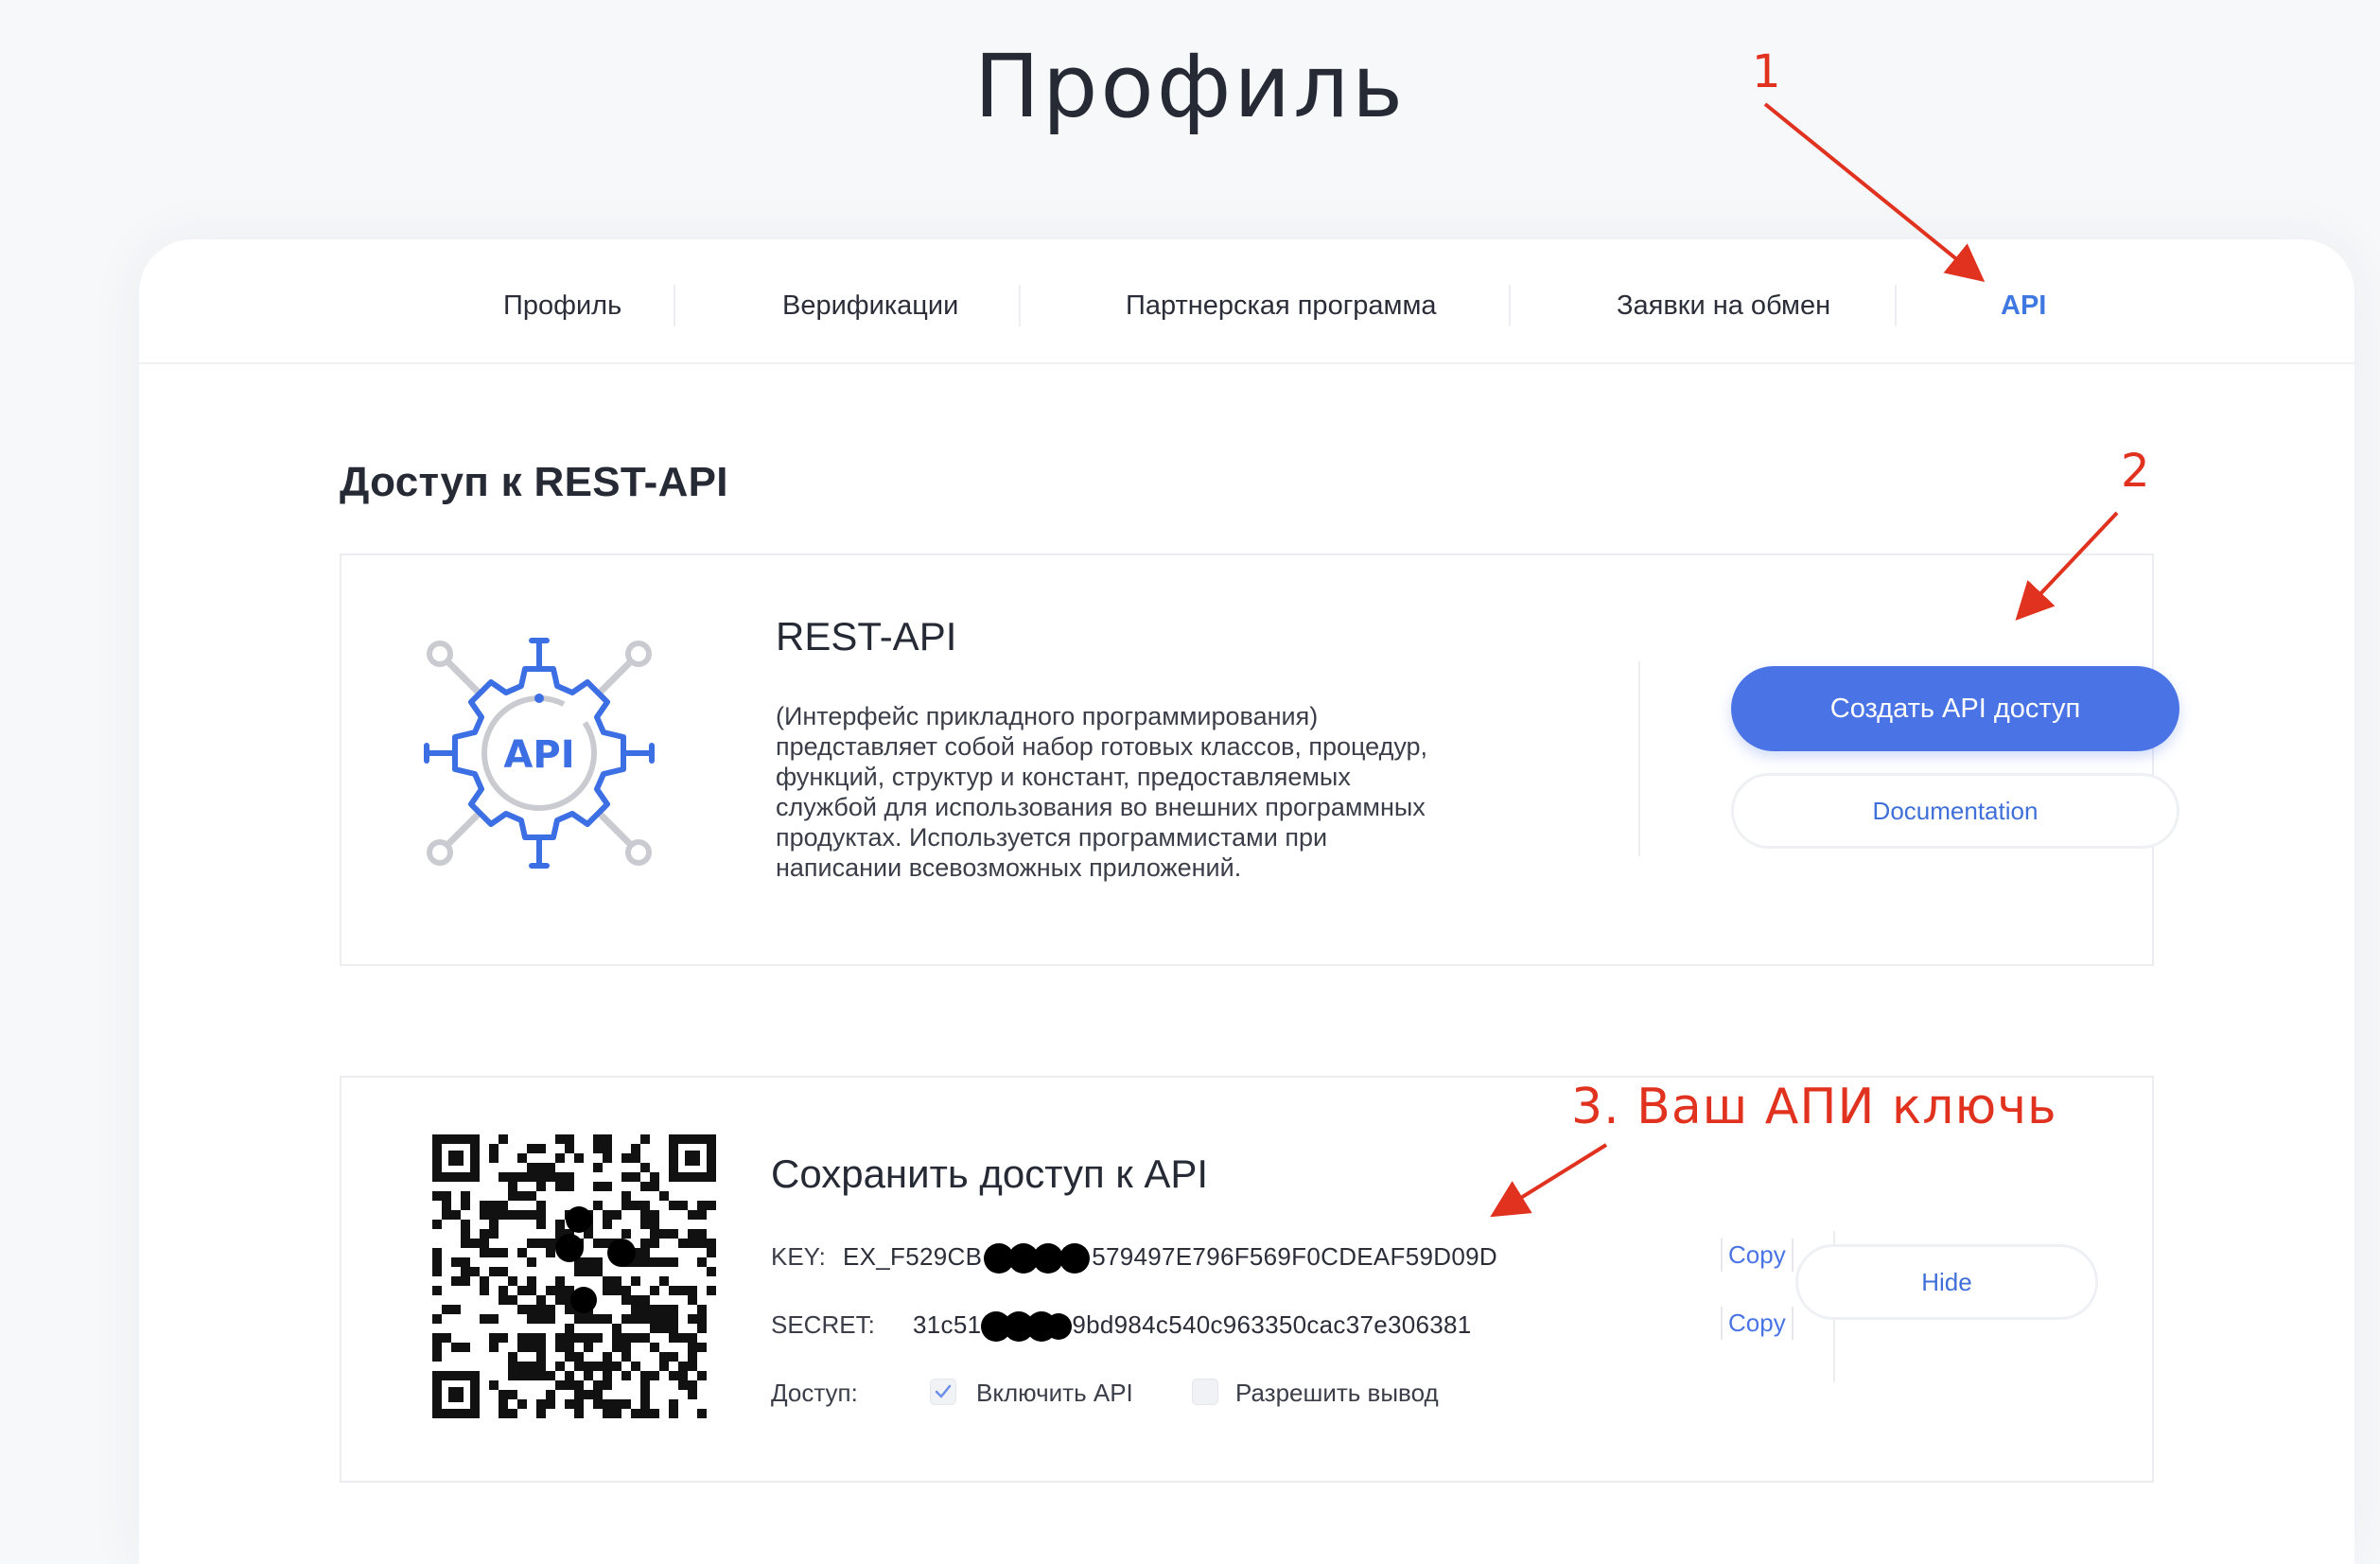  Describe the element at coordinates (990, 1173) in the screenshot. I see `save-access-title: Сохранить доступ к API` at that location.